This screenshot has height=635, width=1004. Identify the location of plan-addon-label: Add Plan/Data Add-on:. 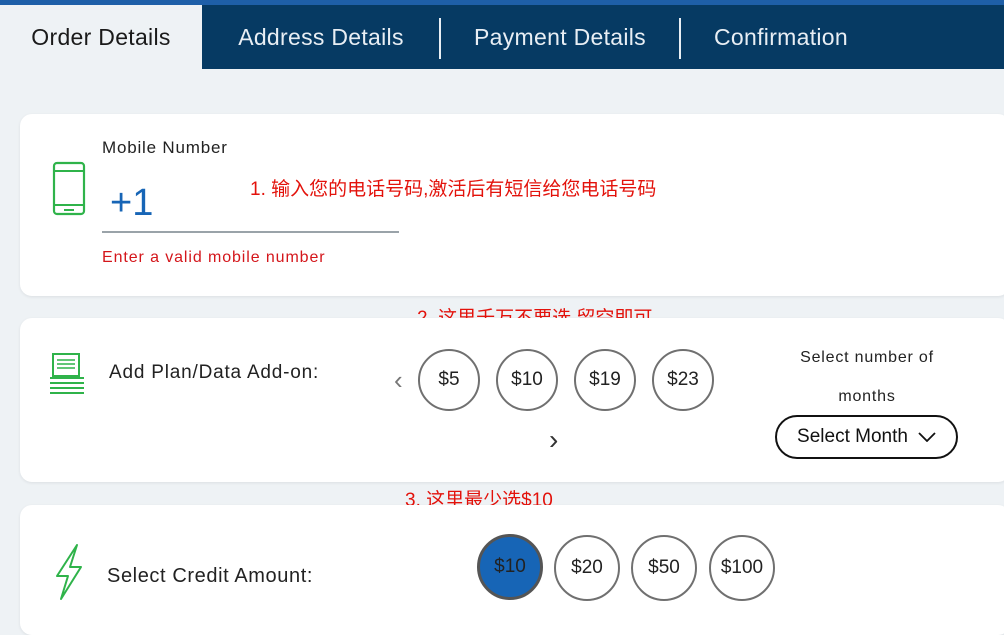
(214, 372).